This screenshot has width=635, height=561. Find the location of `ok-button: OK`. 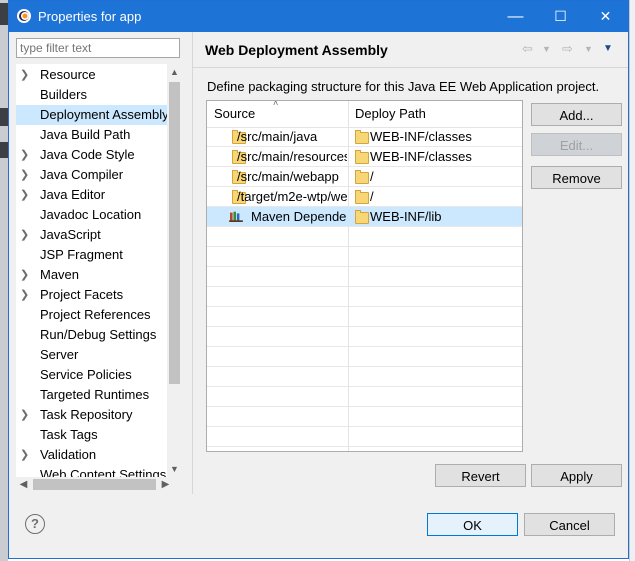

ok-button: OK is located at coordinates (472, 524).